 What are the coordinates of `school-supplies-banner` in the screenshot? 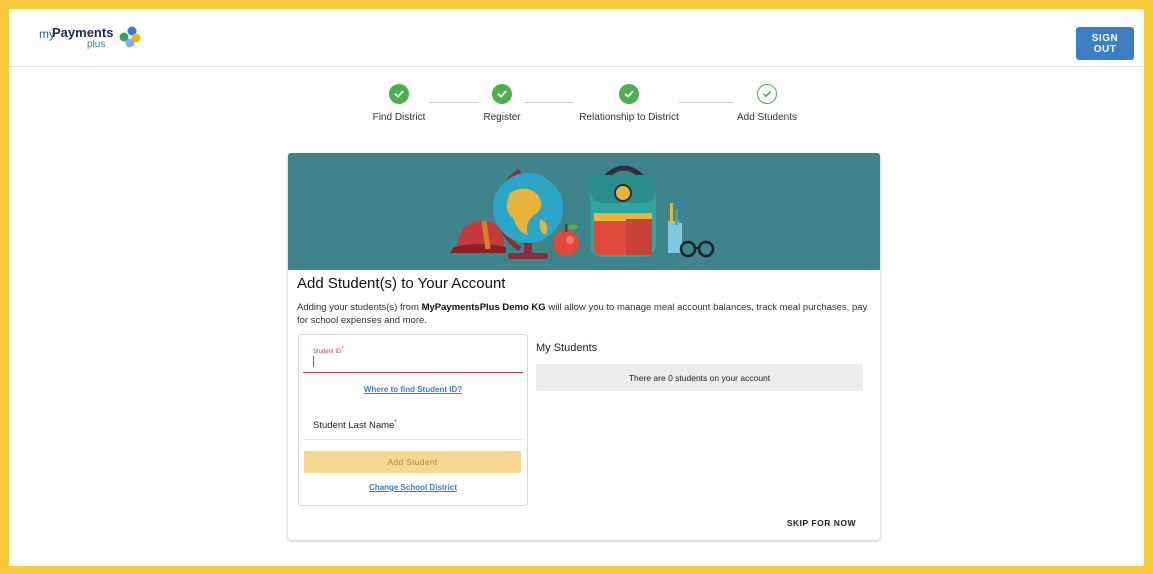 It's located at (584, 211).